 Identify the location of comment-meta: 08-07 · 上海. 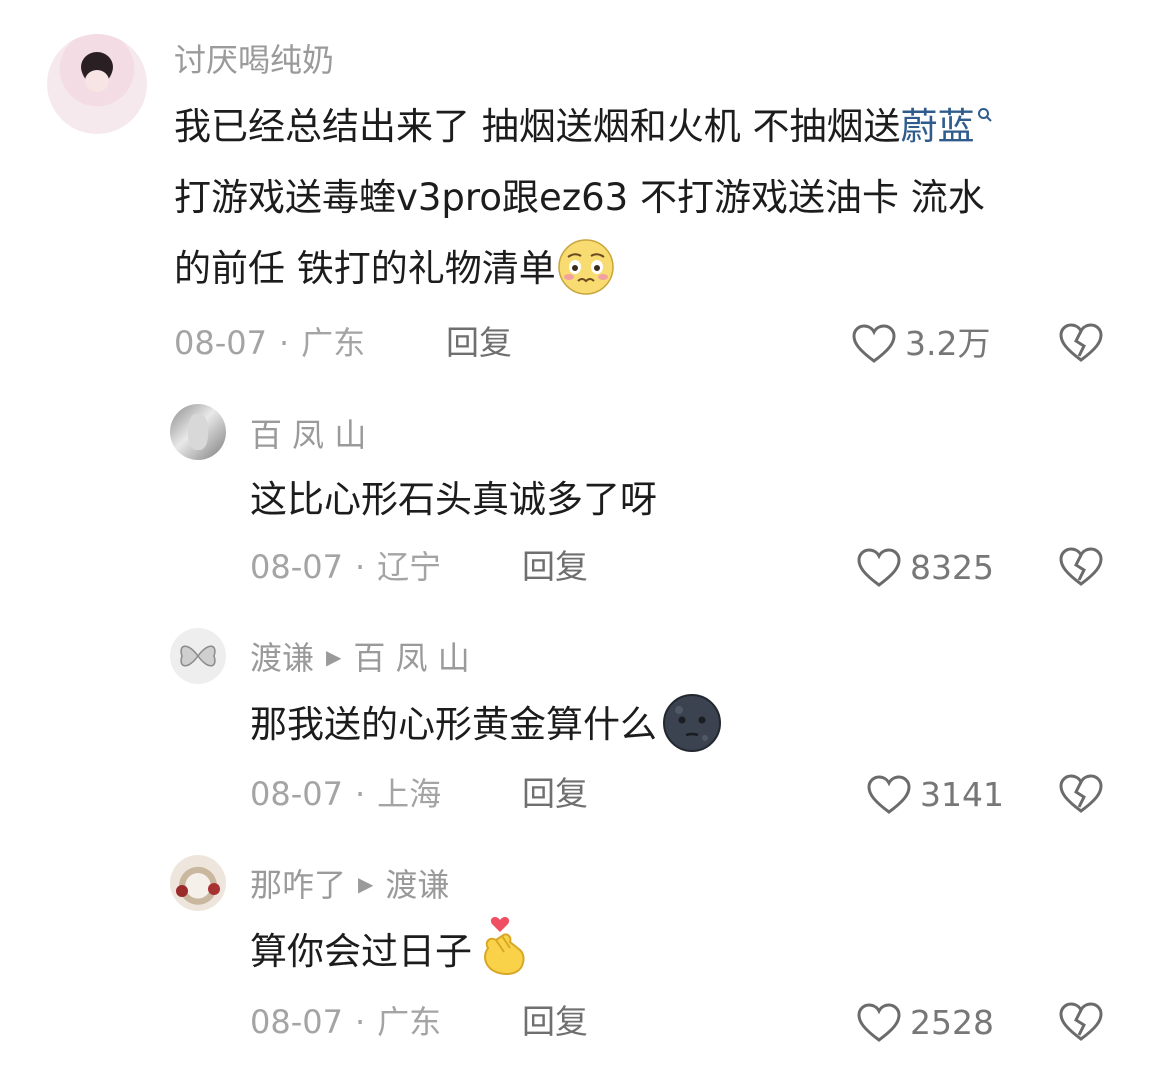
(345, 794).